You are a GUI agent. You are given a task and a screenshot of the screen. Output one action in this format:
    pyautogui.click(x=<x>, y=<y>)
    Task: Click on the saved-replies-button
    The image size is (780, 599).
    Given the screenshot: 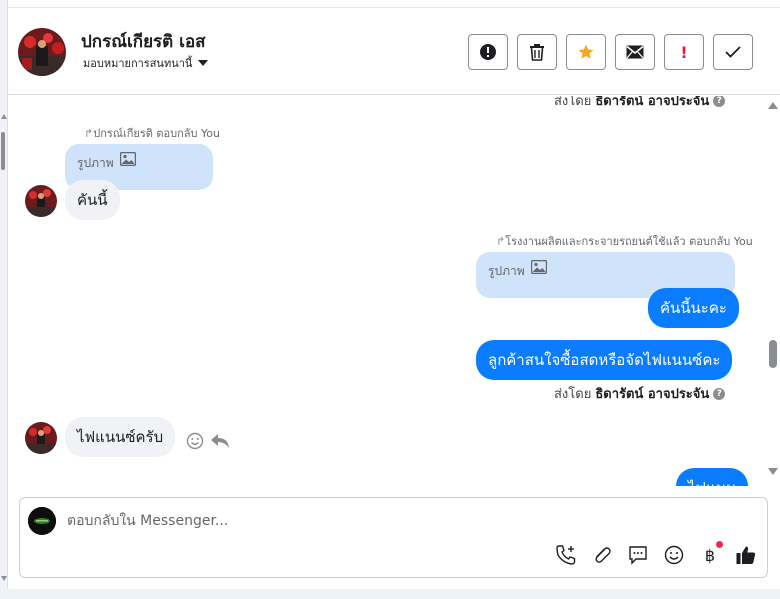 What is the action you would take?
    pyautogui.click(x=638, y=555)
    